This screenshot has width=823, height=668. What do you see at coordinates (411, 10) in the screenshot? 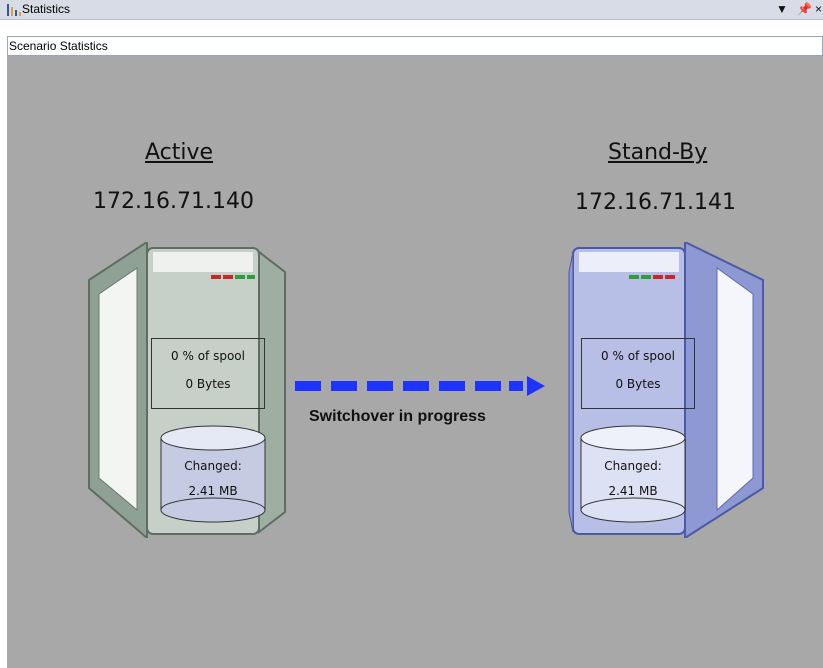
I see `window-titlebar: Statistics ▼ 📌 ×` at bounding box center [411, 10].